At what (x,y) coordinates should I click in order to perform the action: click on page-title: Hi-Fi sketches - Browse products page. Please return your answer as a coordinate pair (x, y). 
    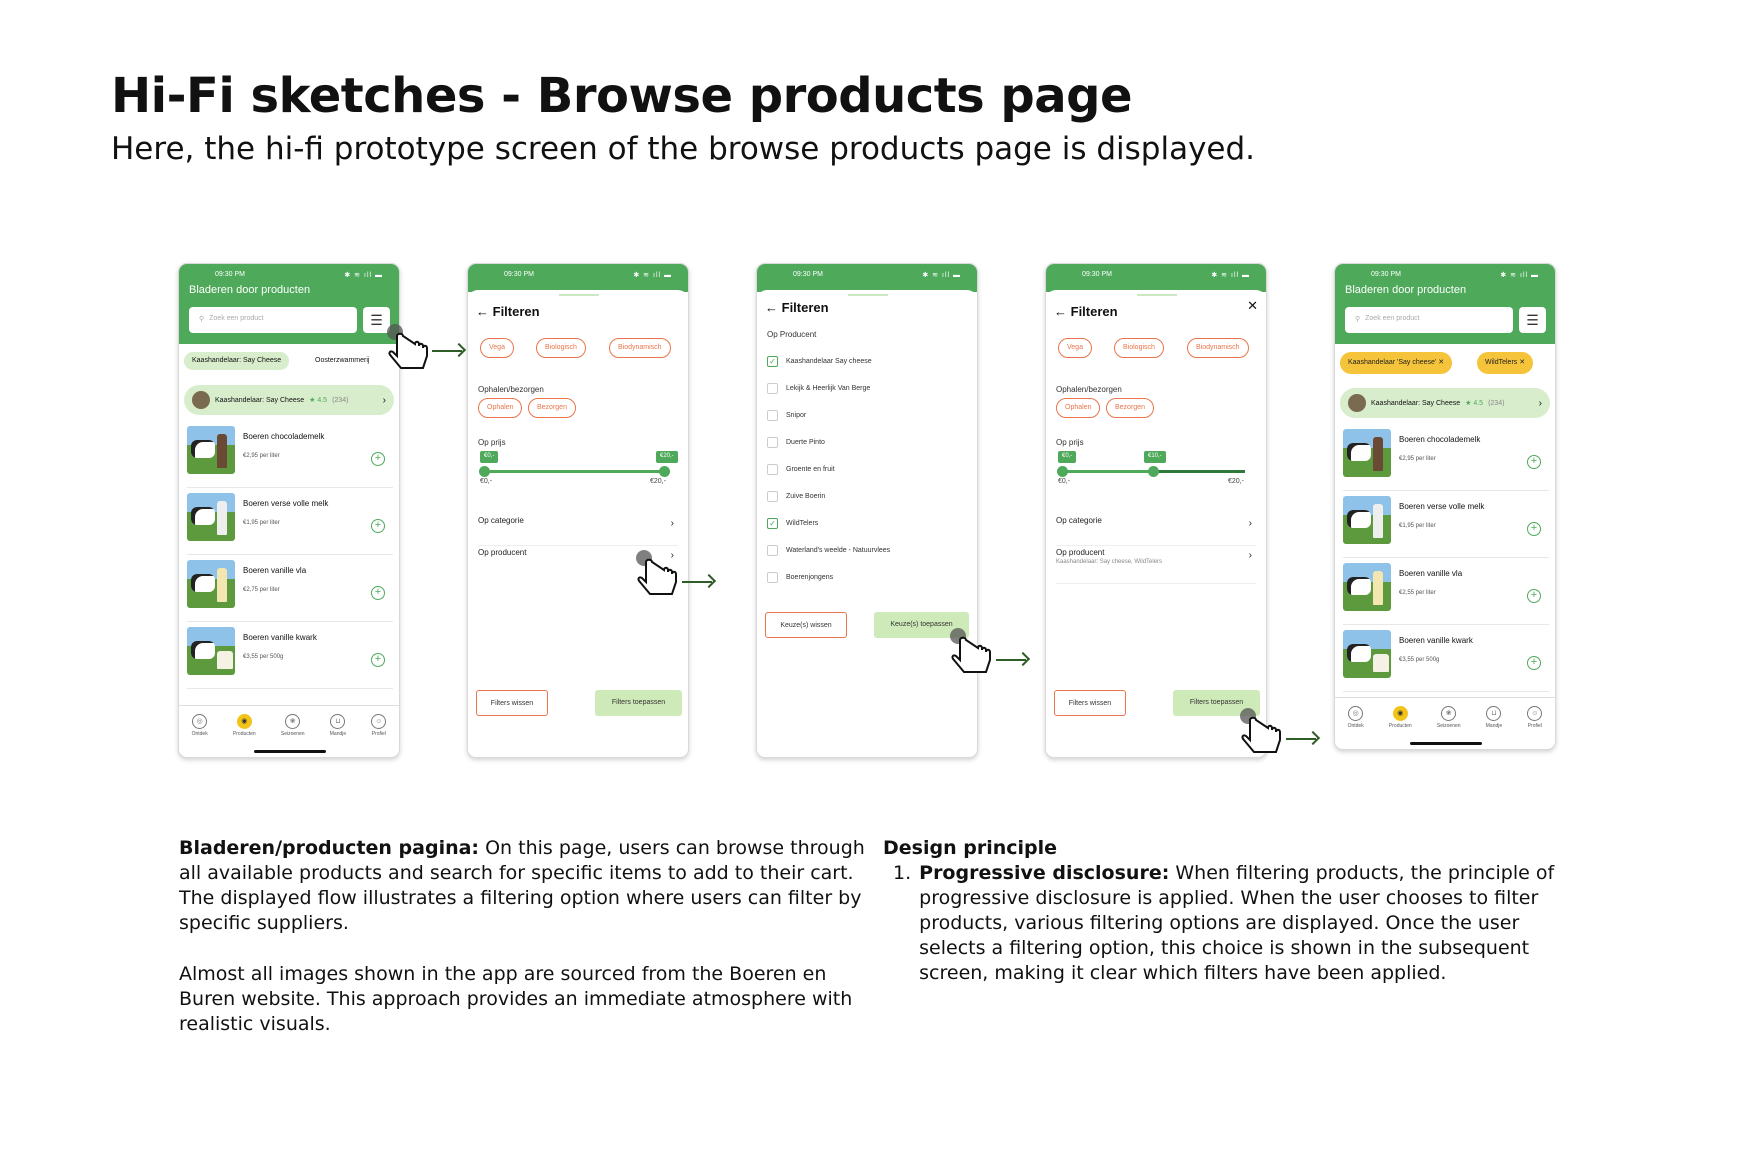
    Looking at the image, I should click on (622, 96).